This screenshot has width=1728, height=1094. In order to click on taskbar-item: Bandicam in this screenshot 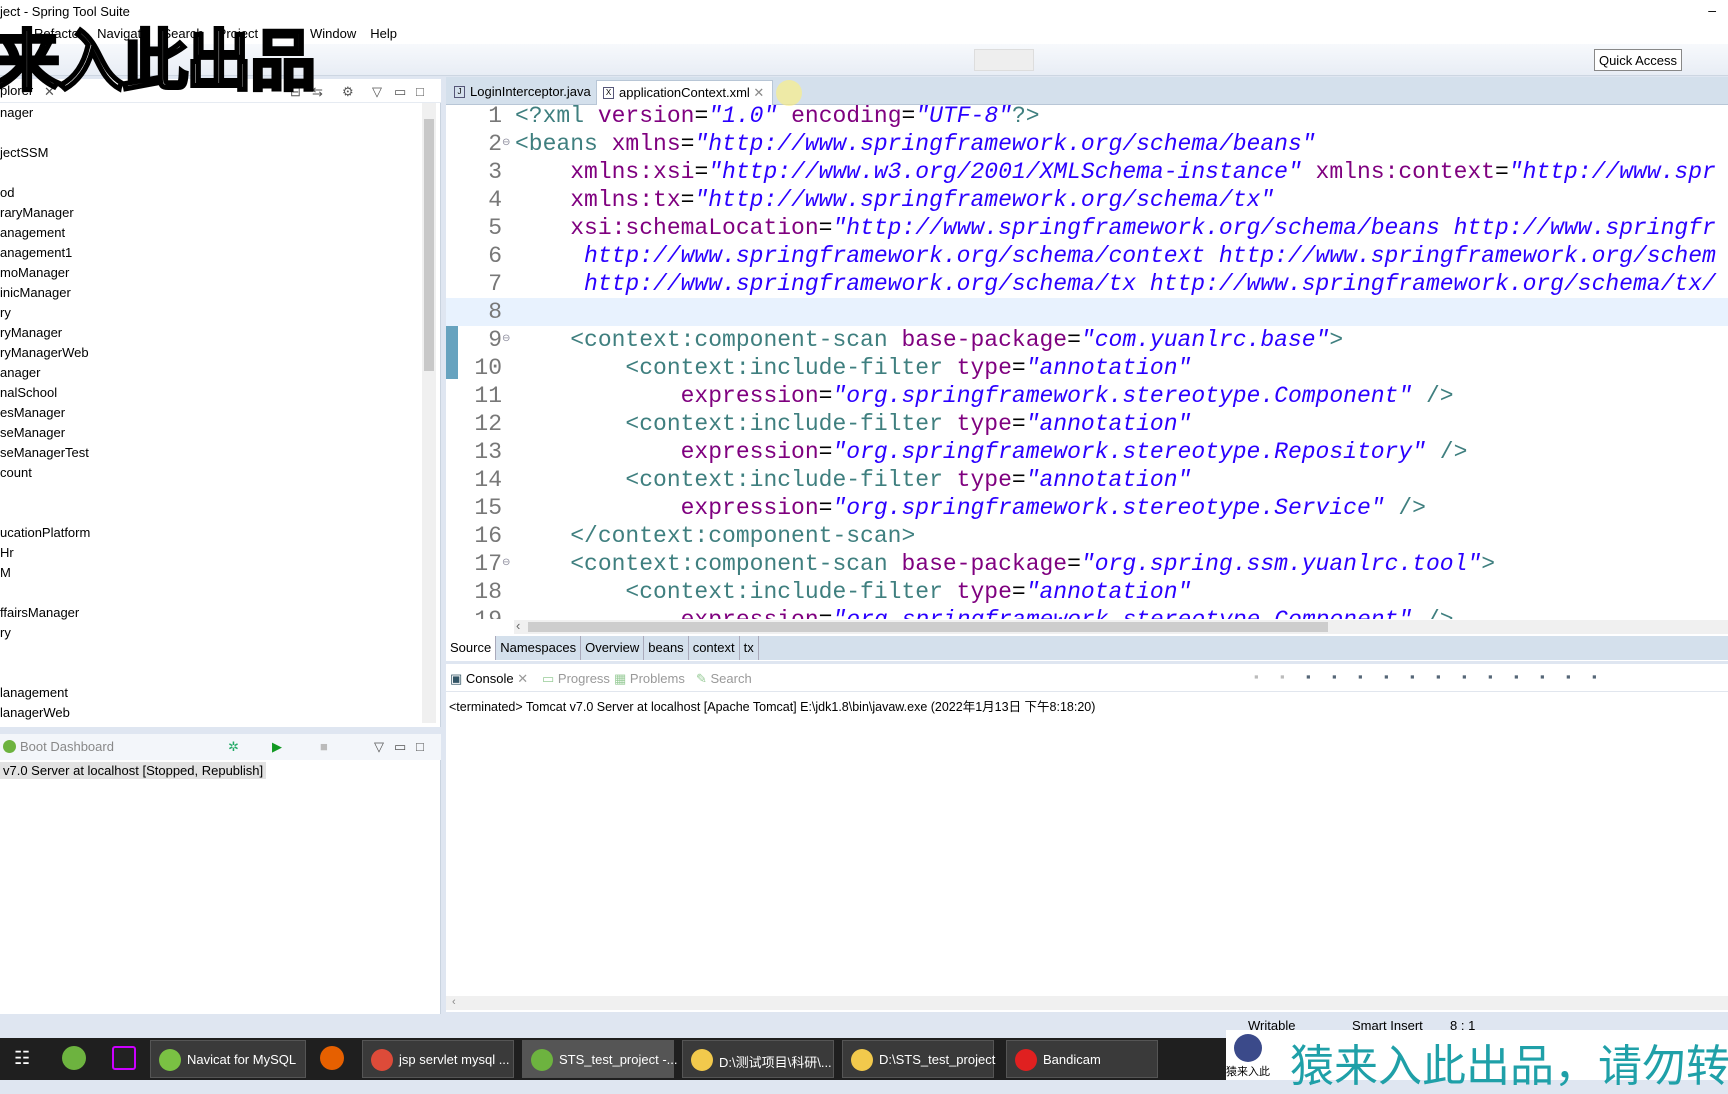, I will do `click(1082, 1059)`.